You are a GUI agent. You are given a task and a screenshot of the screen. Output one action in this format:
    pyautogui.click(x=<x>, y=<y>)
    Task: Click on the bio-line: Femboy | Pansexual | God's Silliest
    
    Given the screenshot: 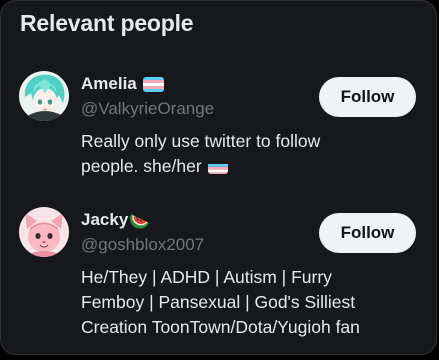 What is the action you would take?
    pyautogui.click(x=218, y=302)
    